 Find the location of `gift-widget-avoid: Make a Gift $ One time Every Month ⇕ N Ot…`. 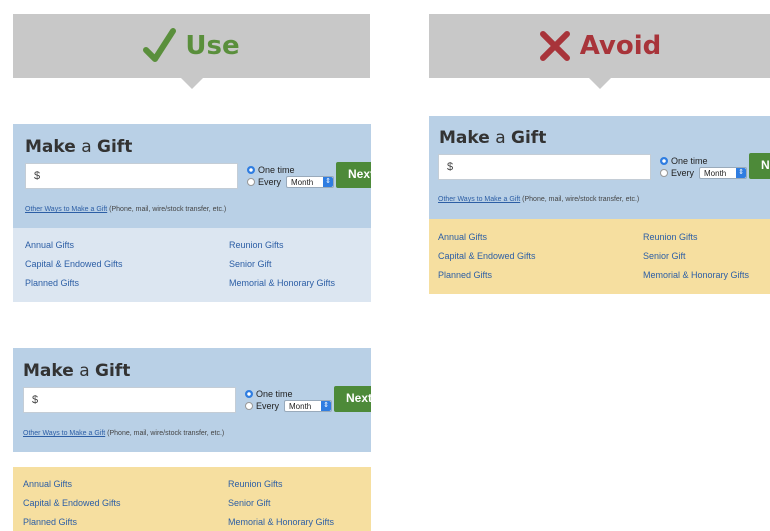

gift-widget-avoid: Make a Gift $ One time Every Month ⇕ N Ot… is located at coordinates (599, 205).